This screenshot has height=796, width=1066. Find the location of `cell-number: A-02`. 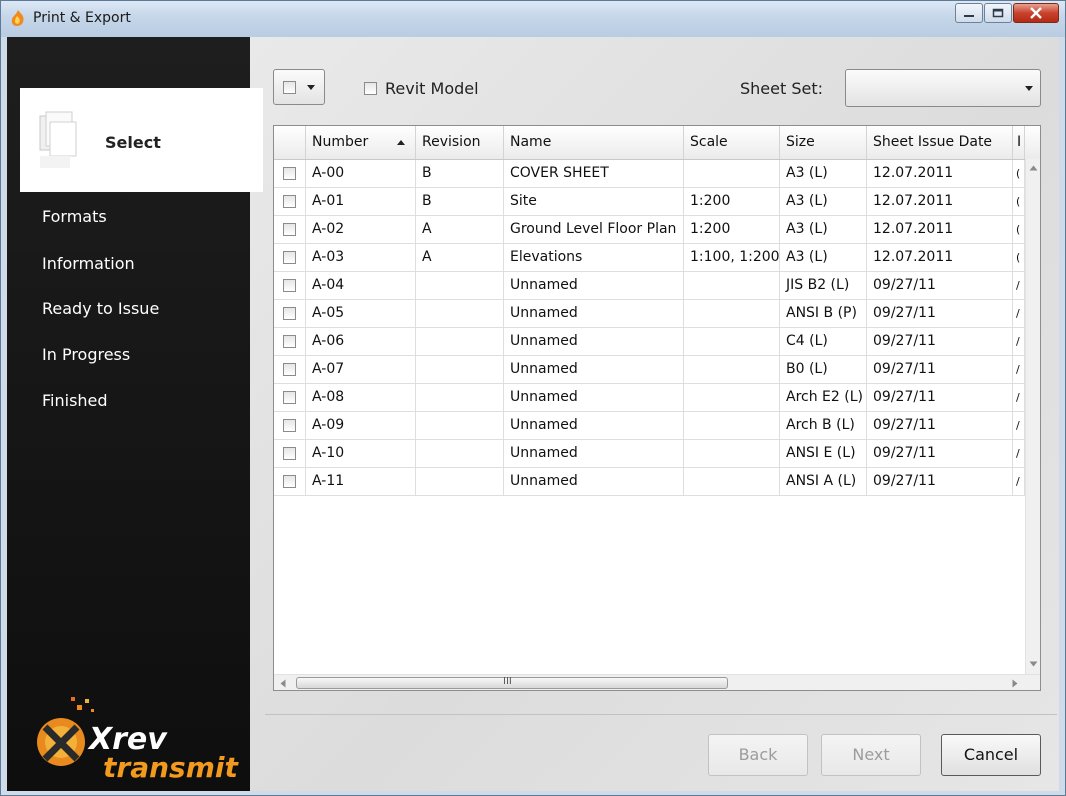

cell-number: A-02 is located at coordinates (361, 230).